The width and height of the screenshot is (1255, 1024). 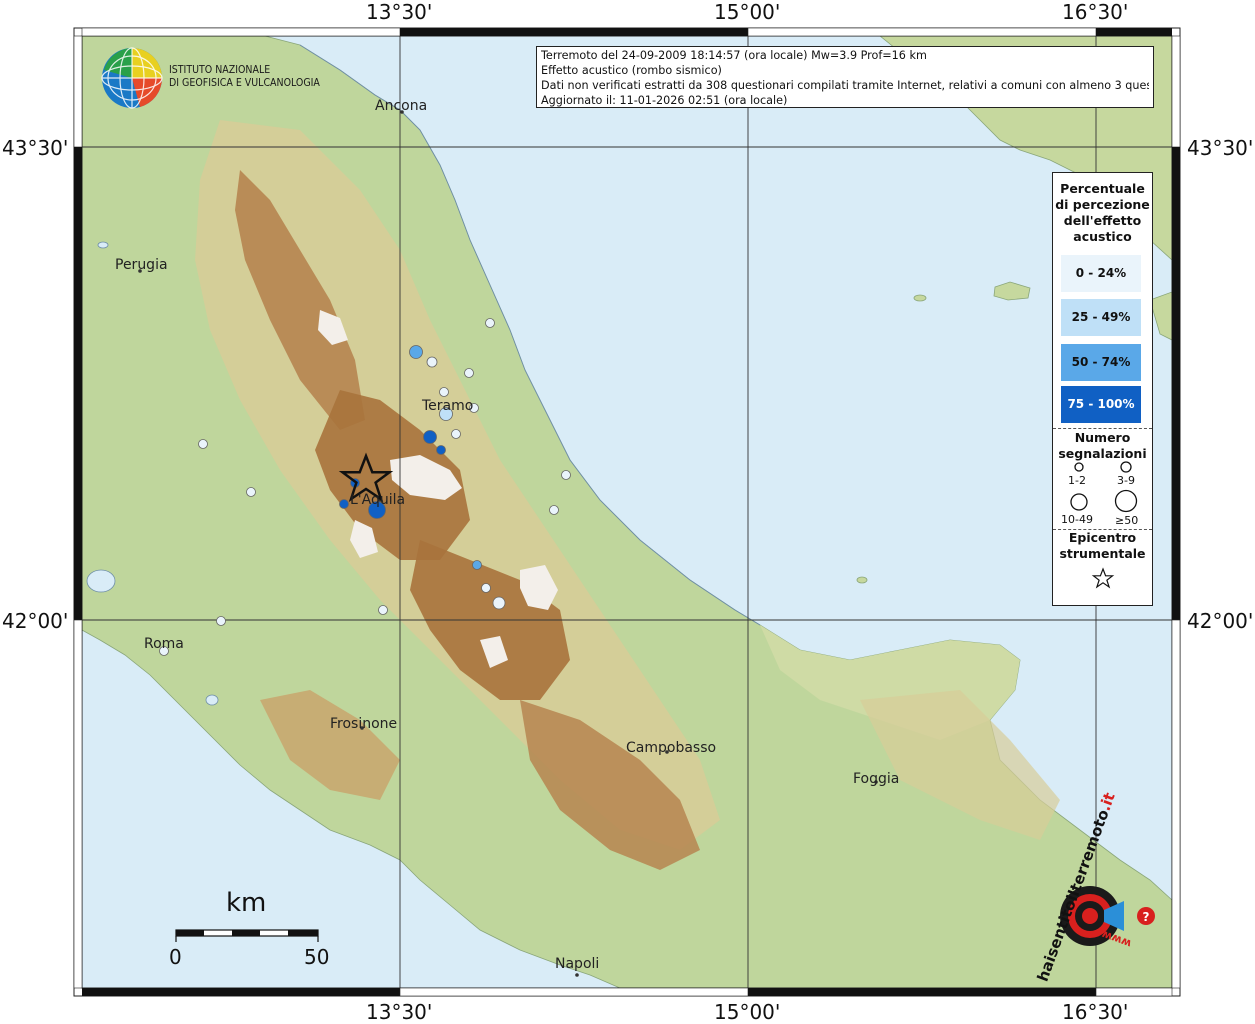 What do you see at coordinates (862, 580) in the screenshot?
I see `island-tremiti` at bounding box center [862, 580].